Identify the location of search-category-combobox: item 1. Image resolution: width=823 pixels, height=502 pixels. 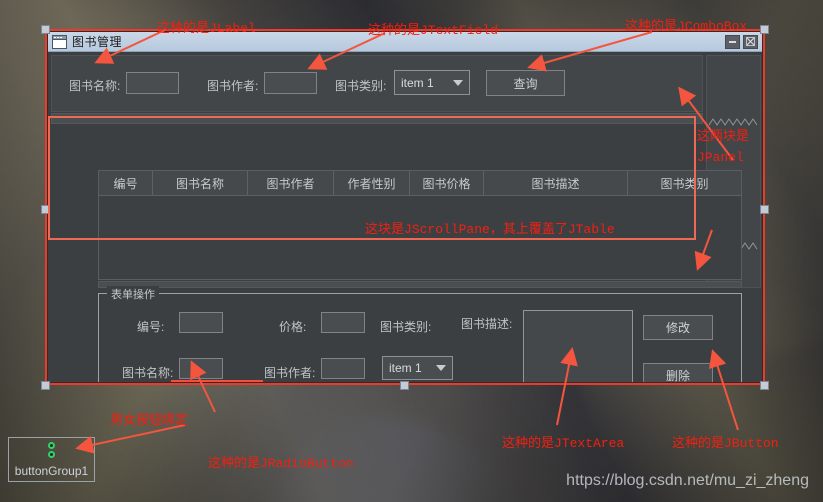
(432, 82).